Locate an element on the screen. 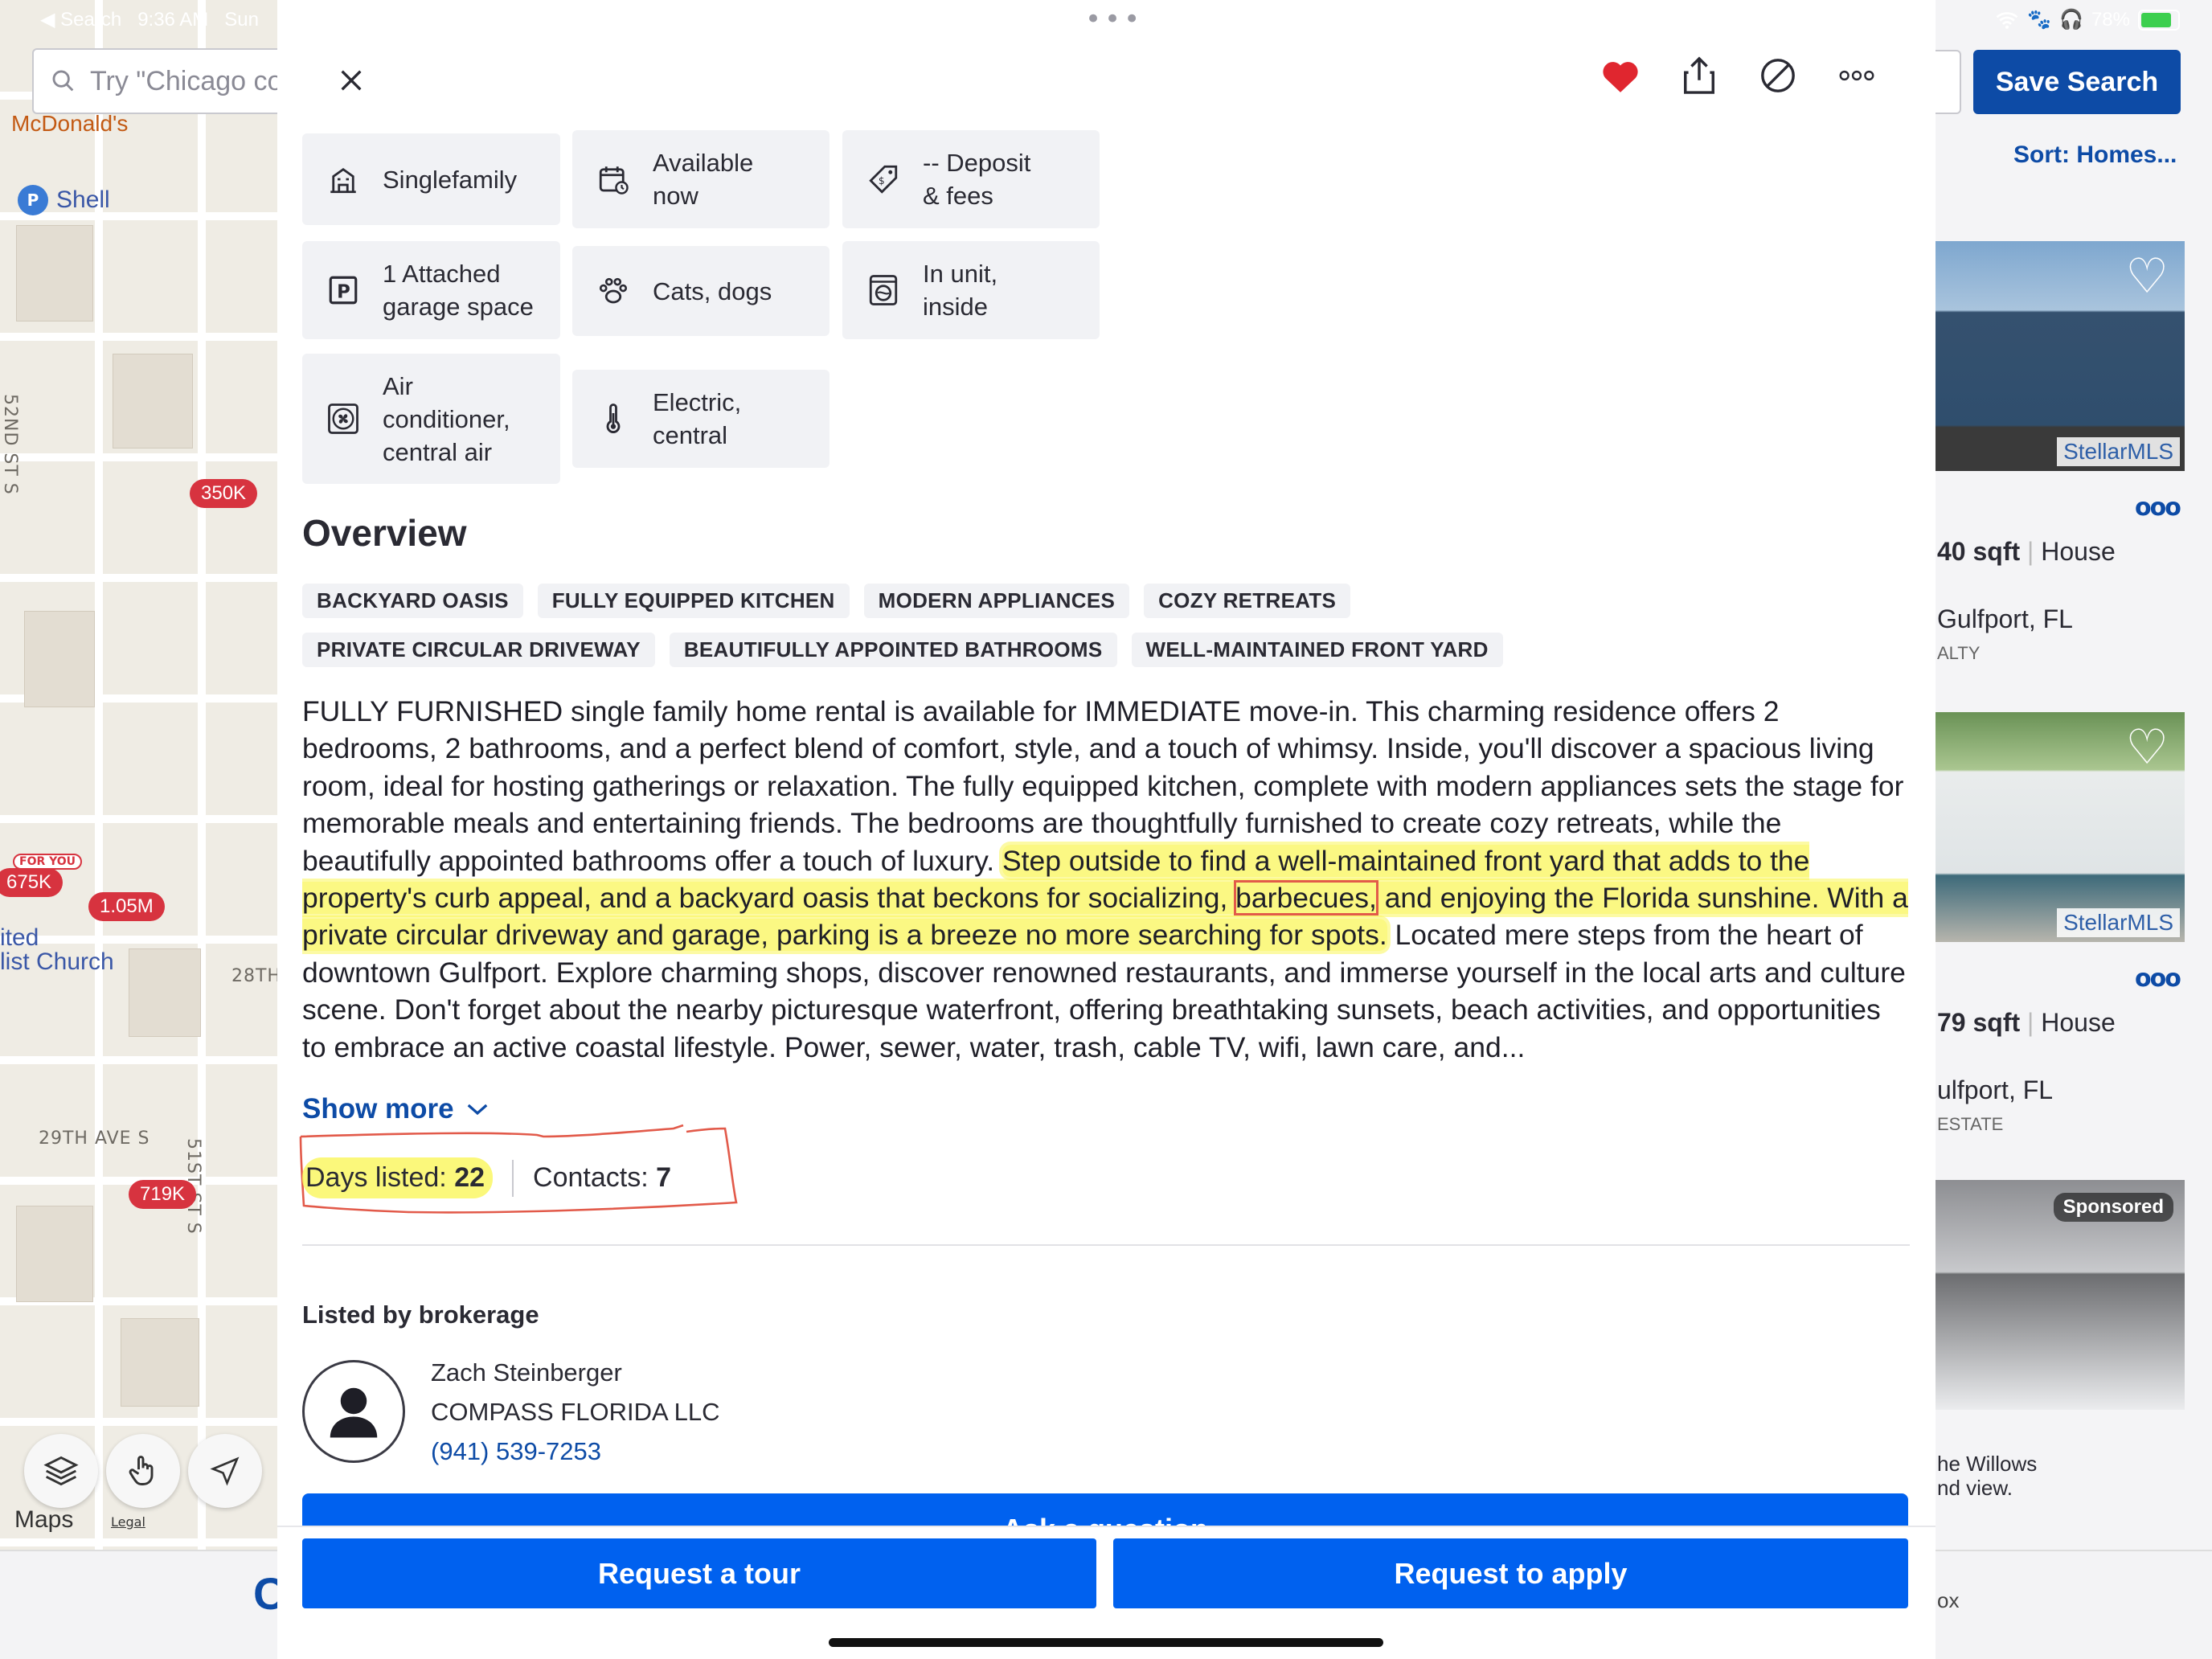 The width and height of the screenshot is (2212, 1659). battery-icon is located at coordinates (2159, 20).